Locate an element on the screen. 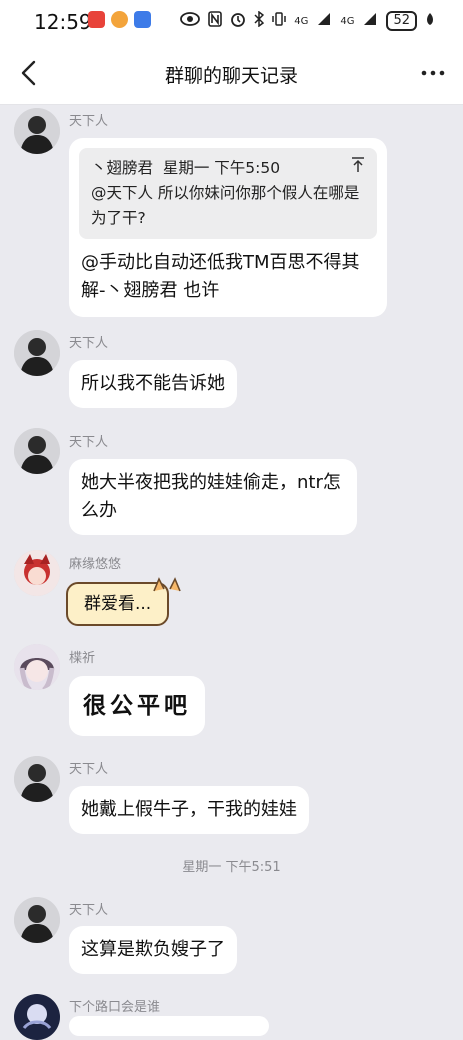 The width and height of the screenshot is (463, 1040). message-bubble is located at coordinates (169, 1026).